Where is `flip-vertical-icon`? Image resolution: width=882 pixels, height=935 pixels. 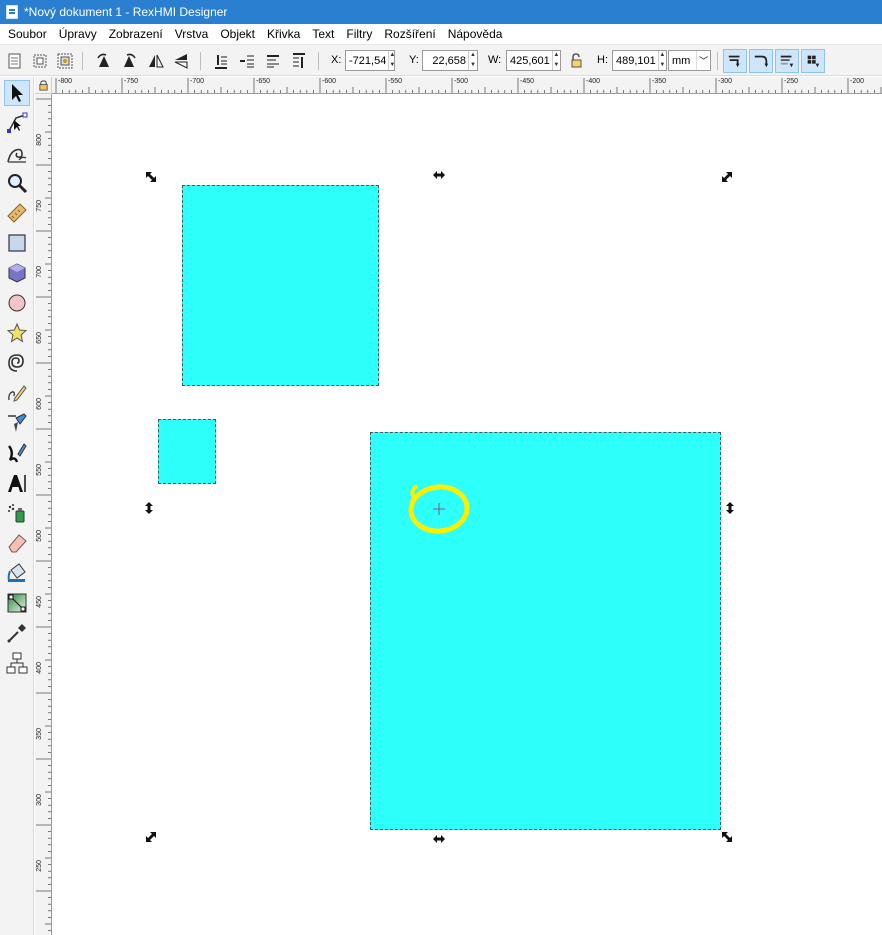 flip-vertical-icon is located at coordinates (181, 61).